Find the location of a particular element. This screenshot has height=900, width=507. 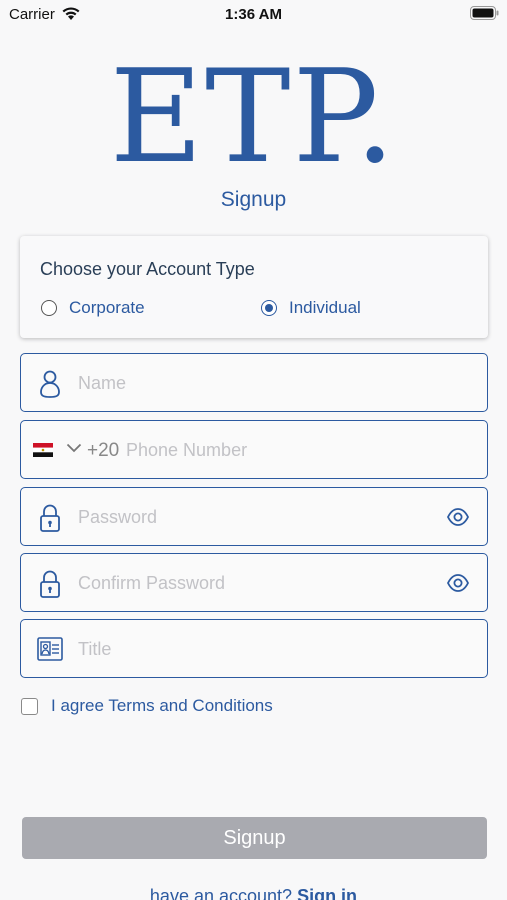

phone-field: +20 is located at coordinates (254, 449).